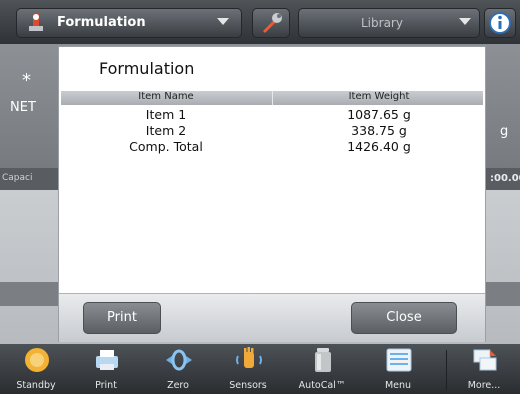  Describe the element at coordinates (505, 178) in the screenshot. I see `capacity-value: :00.00` at that location.